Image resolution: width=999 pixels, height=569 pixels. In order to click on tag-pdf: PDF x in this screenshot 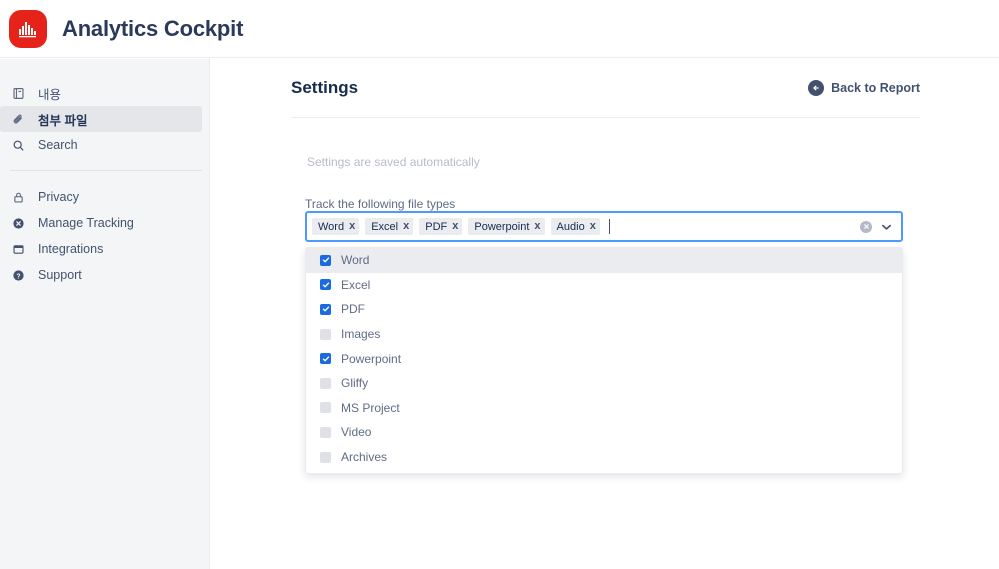, I will do `click(441, 226)`.